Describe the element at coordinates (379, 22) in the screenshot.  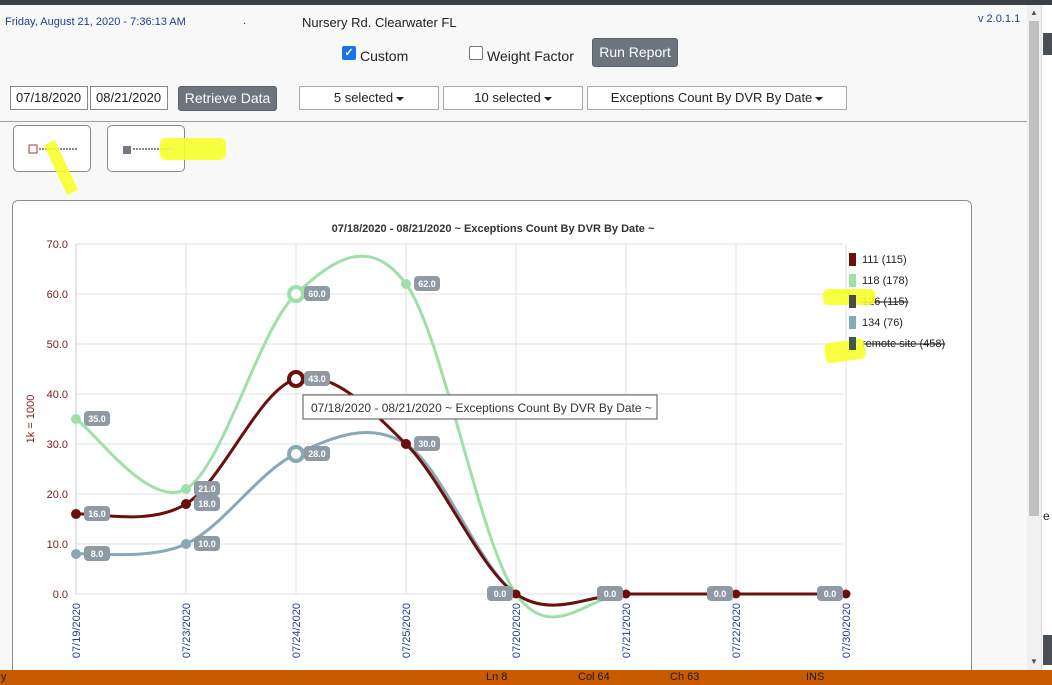
I see `location-name: Nursery Rd. Clearwater FL` at that location.